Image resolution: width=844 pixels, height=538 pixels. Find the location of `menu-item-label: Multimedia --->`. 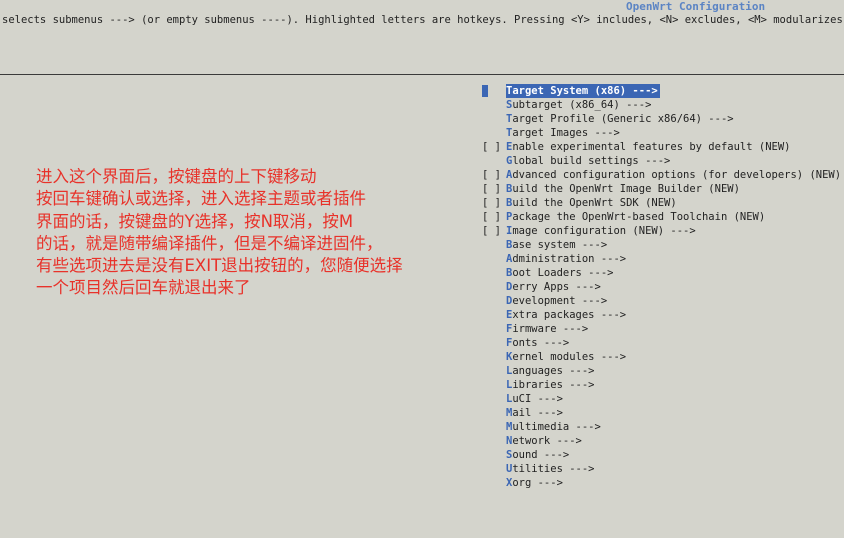

menu-item-label: Multimedia ---> is located at coordinates (554, 427).